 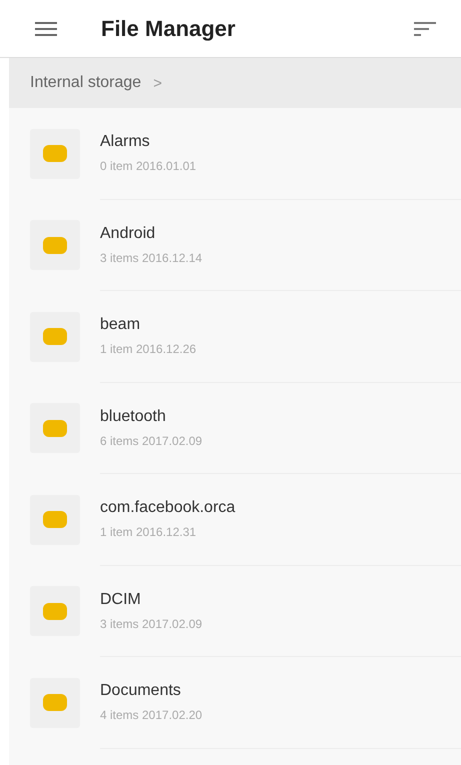 I want to click on folder-details: 1 item 2016.12.26, so click(x=149, y=349).